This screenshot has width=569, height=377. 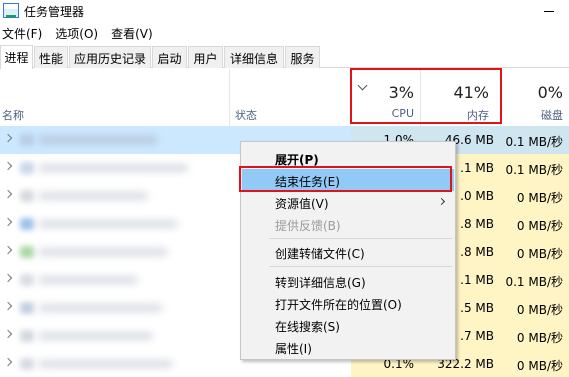 What do you see at coordinates (302, 204) in the screenshot?
I see `menu-item-label: 资源值(V)` at bounding box center [302, 204].